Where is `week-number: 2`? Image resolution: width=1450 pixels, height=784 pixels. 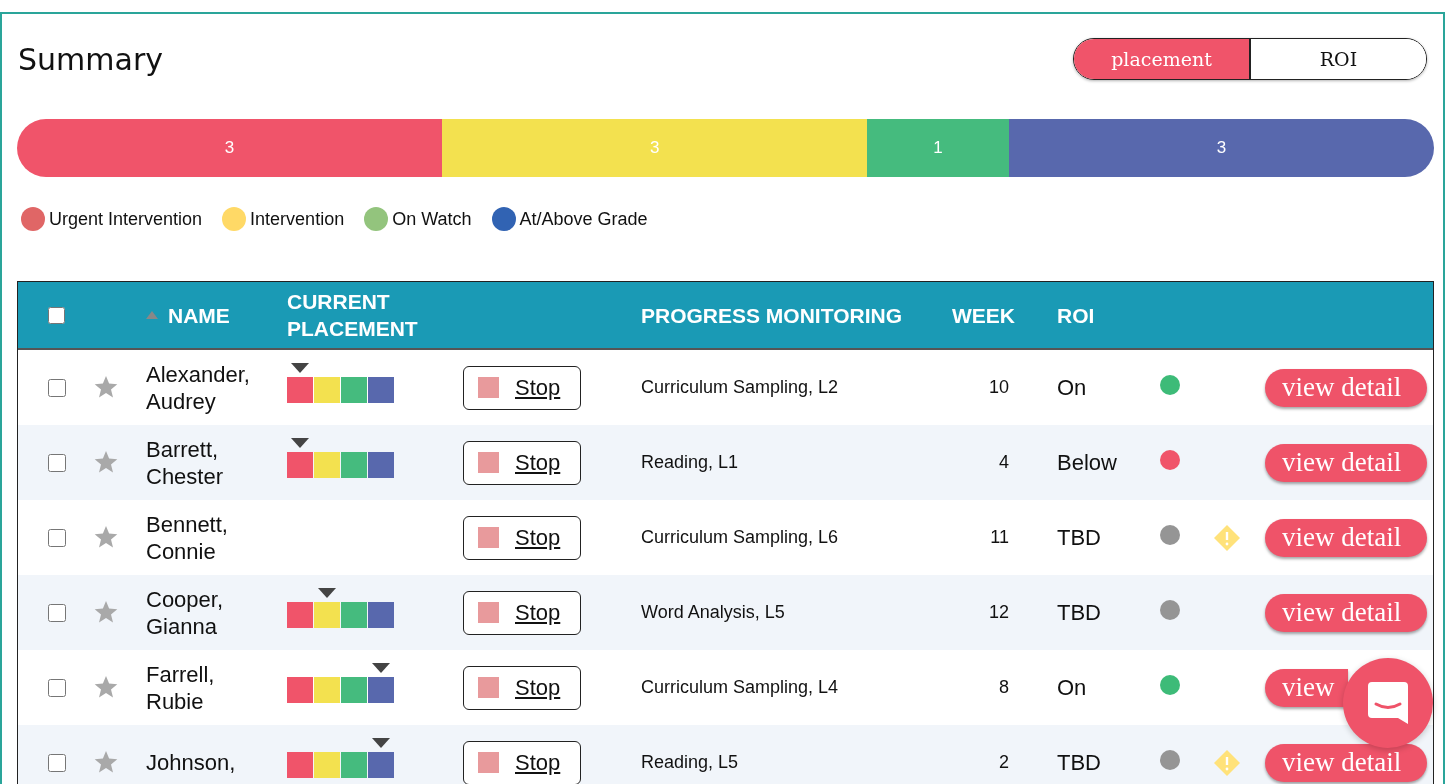
week-number: 2 is located at coordinates (1004, 762).